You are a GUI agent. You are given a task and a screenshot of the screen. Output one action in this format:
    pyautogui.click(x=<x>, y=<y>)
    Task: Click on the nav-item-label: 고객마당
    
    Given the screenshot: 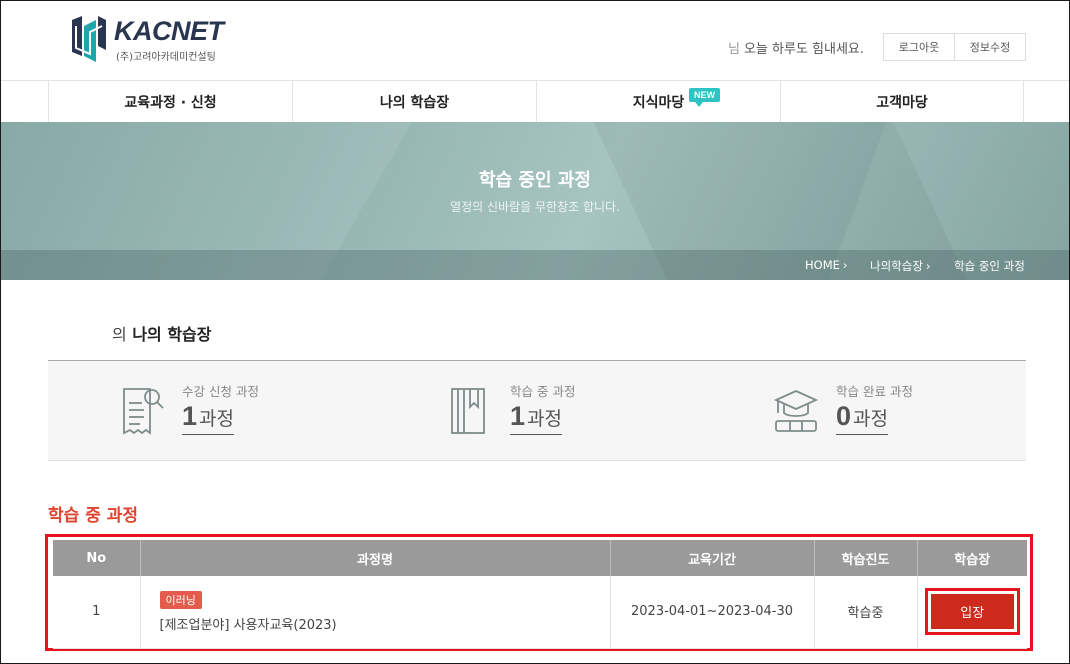 What is the action you would take?
    pyautogui.click(x=902, y=103)
    